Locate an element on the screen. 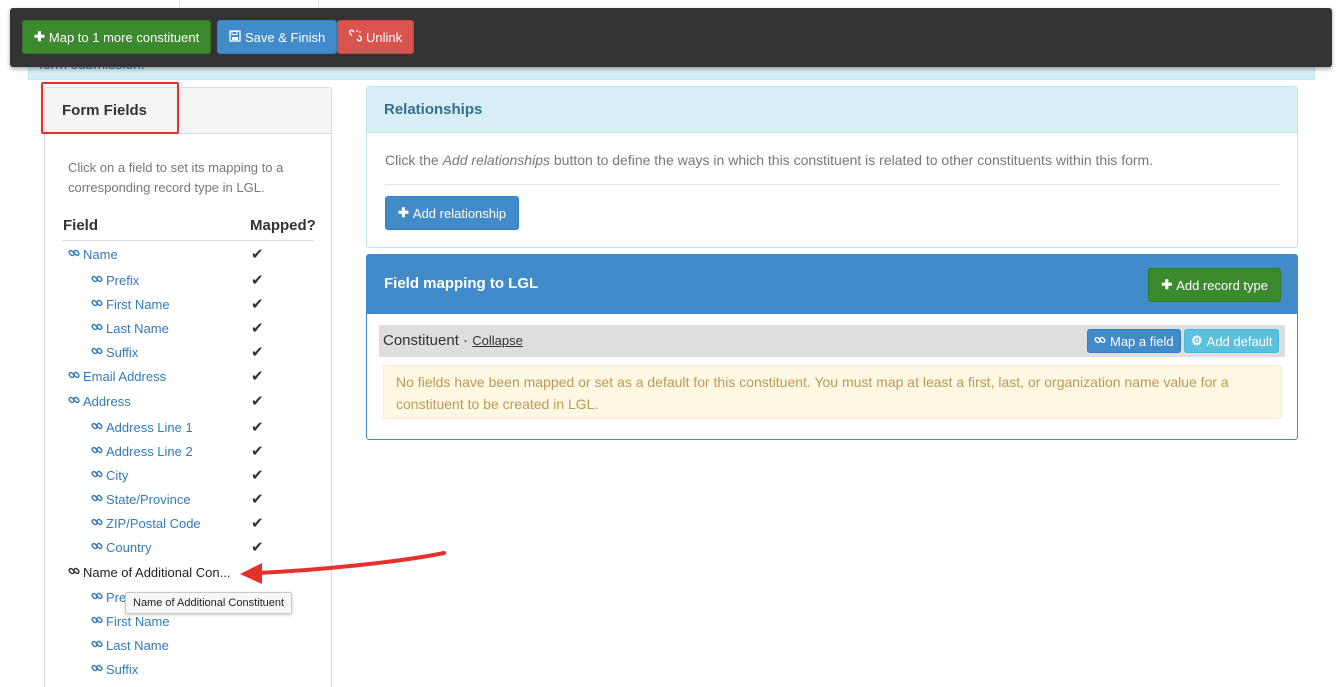 The width and height of the screenshot is (1341, 687). field-label: State/Province is located at coordinates (148, 499).